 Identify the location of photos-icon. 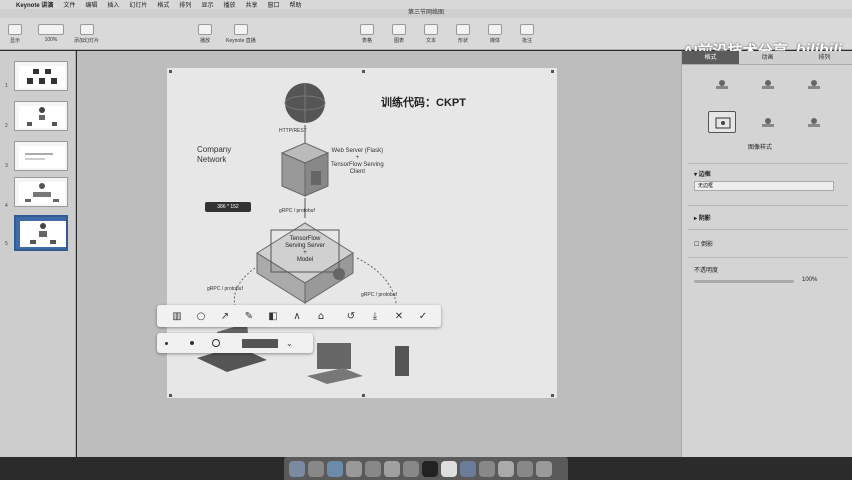
(392, 468).